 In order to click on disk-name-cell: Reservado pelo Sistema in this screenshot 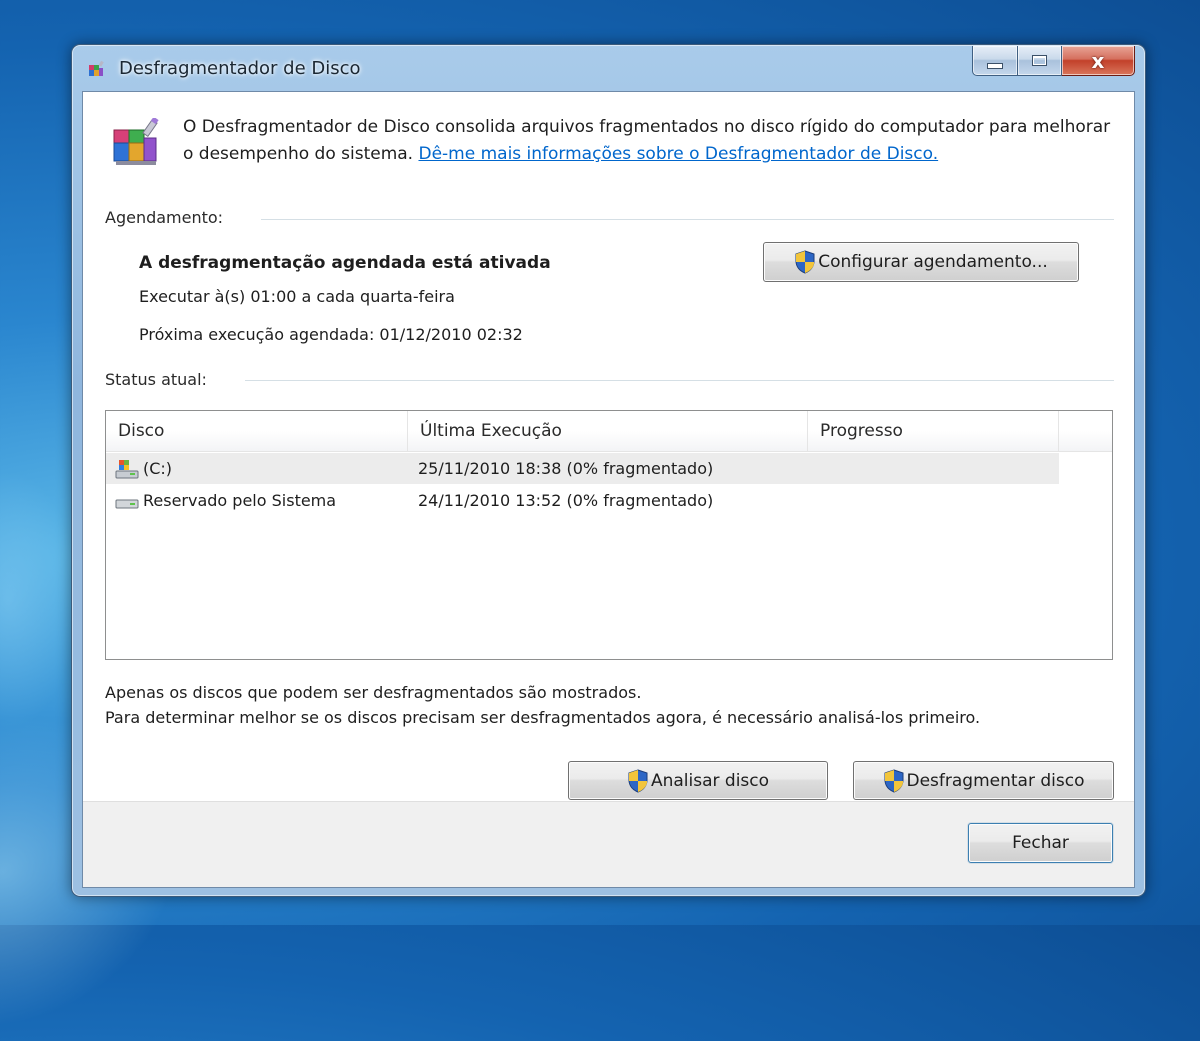, I will do `click(225, 500)`.